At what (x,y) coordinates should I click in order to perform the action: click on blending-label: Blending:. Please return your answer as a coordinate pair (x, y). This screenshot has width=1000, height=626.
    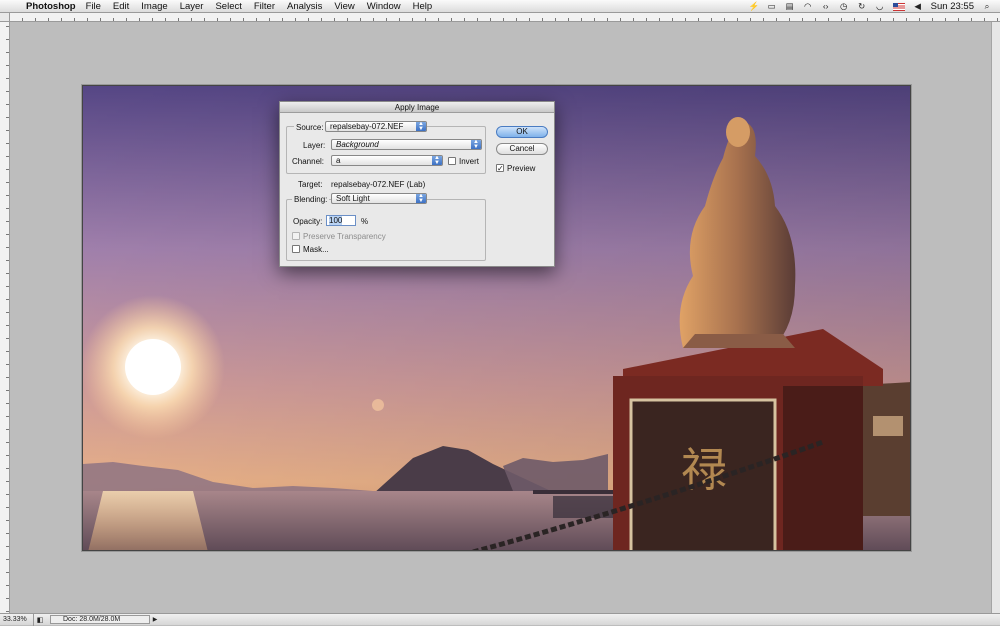
    Looking at the image, I should click on (311, 199).